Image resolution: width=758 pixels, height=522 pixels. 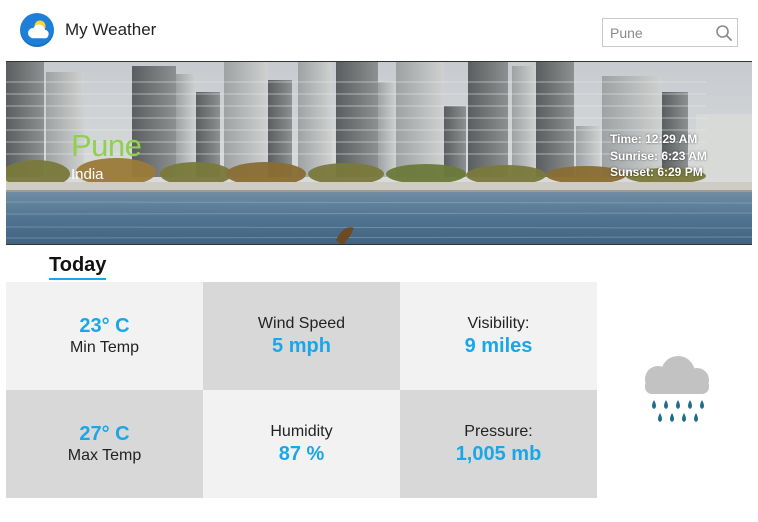 I want to click on max-temp-value: 27° C, so click(x=104, y=434).